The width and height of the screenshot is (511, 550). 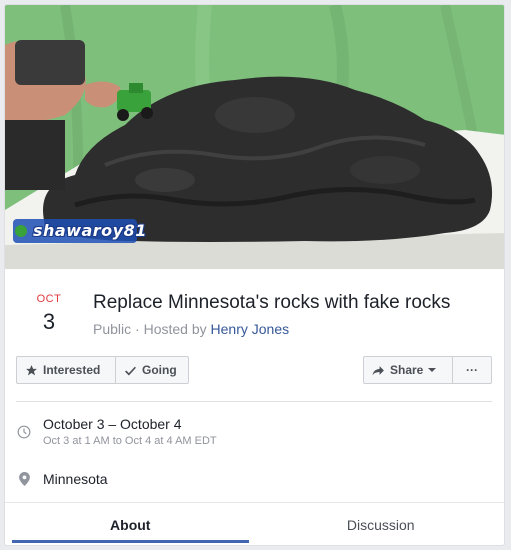 I want to click on share-arrow-icon, so click(x=378, y=370).